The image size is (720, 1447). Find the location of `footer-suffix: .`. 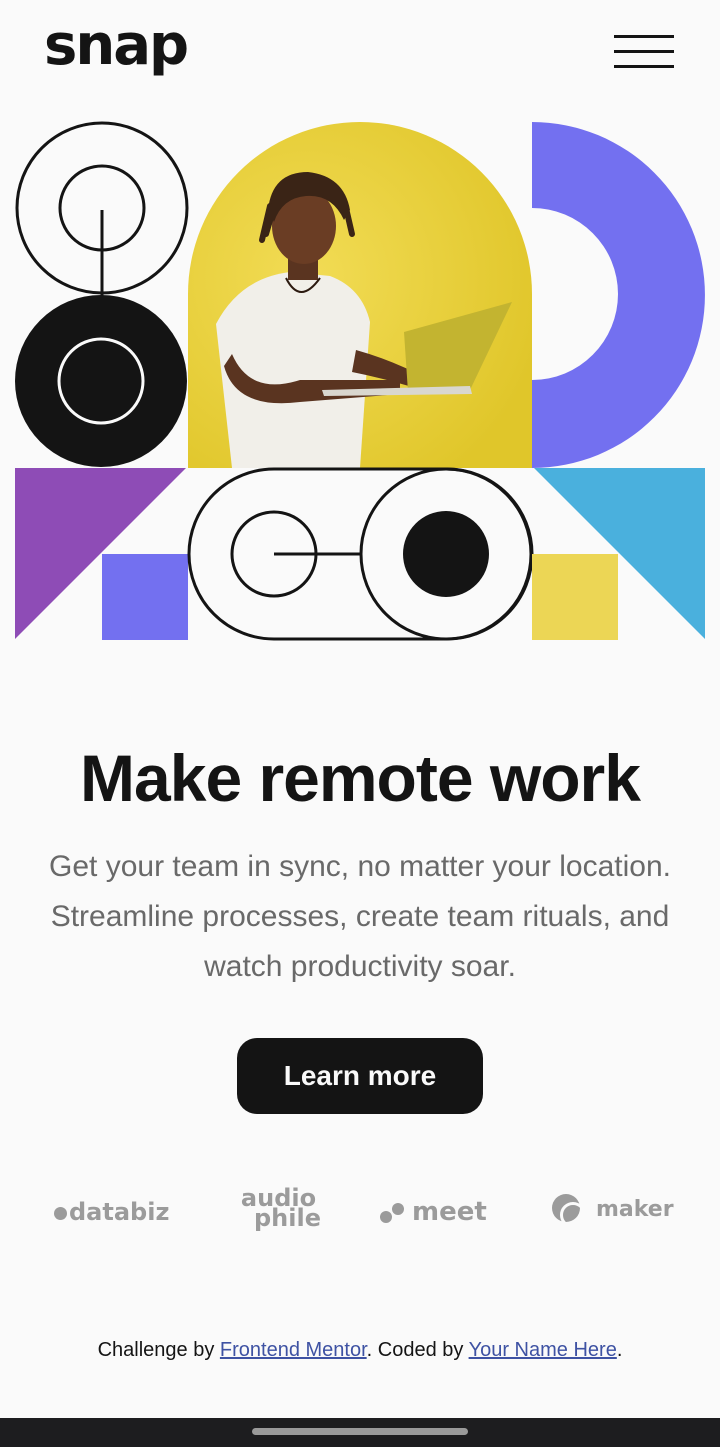

footer-suffix: . is located at coordinates (619, 1350).